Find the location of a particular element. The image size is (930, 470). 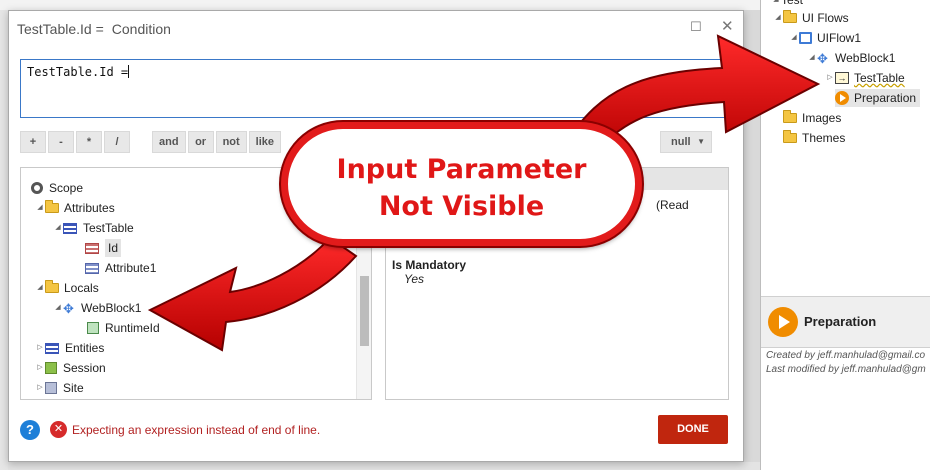

tree-item-images: Images is located at coordinates (812, 118).